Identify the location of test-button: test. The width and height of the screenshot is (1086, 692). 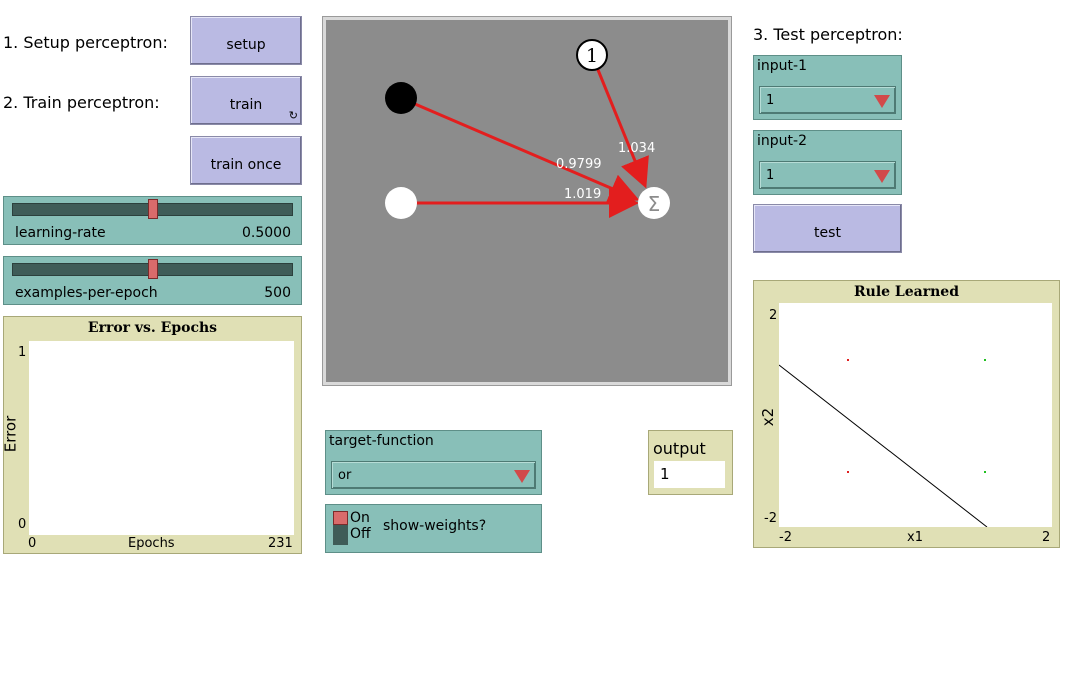
(827, 228).